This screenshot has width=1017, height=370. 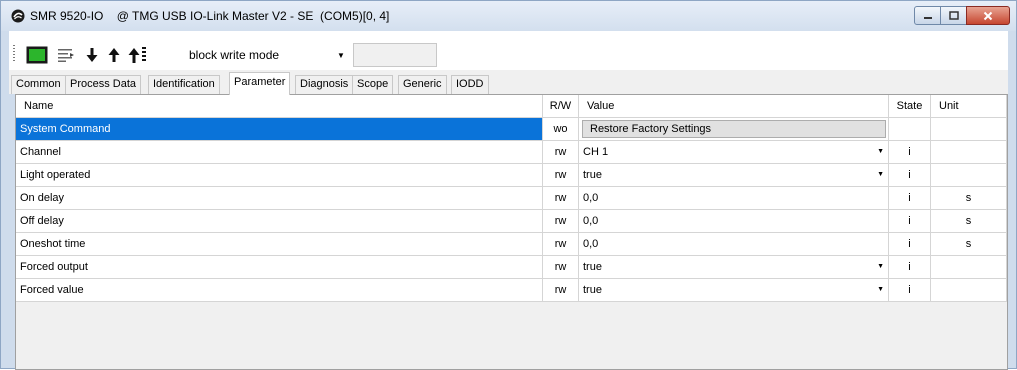 I want to click on maximize-icon, so click(x=953, y=15).